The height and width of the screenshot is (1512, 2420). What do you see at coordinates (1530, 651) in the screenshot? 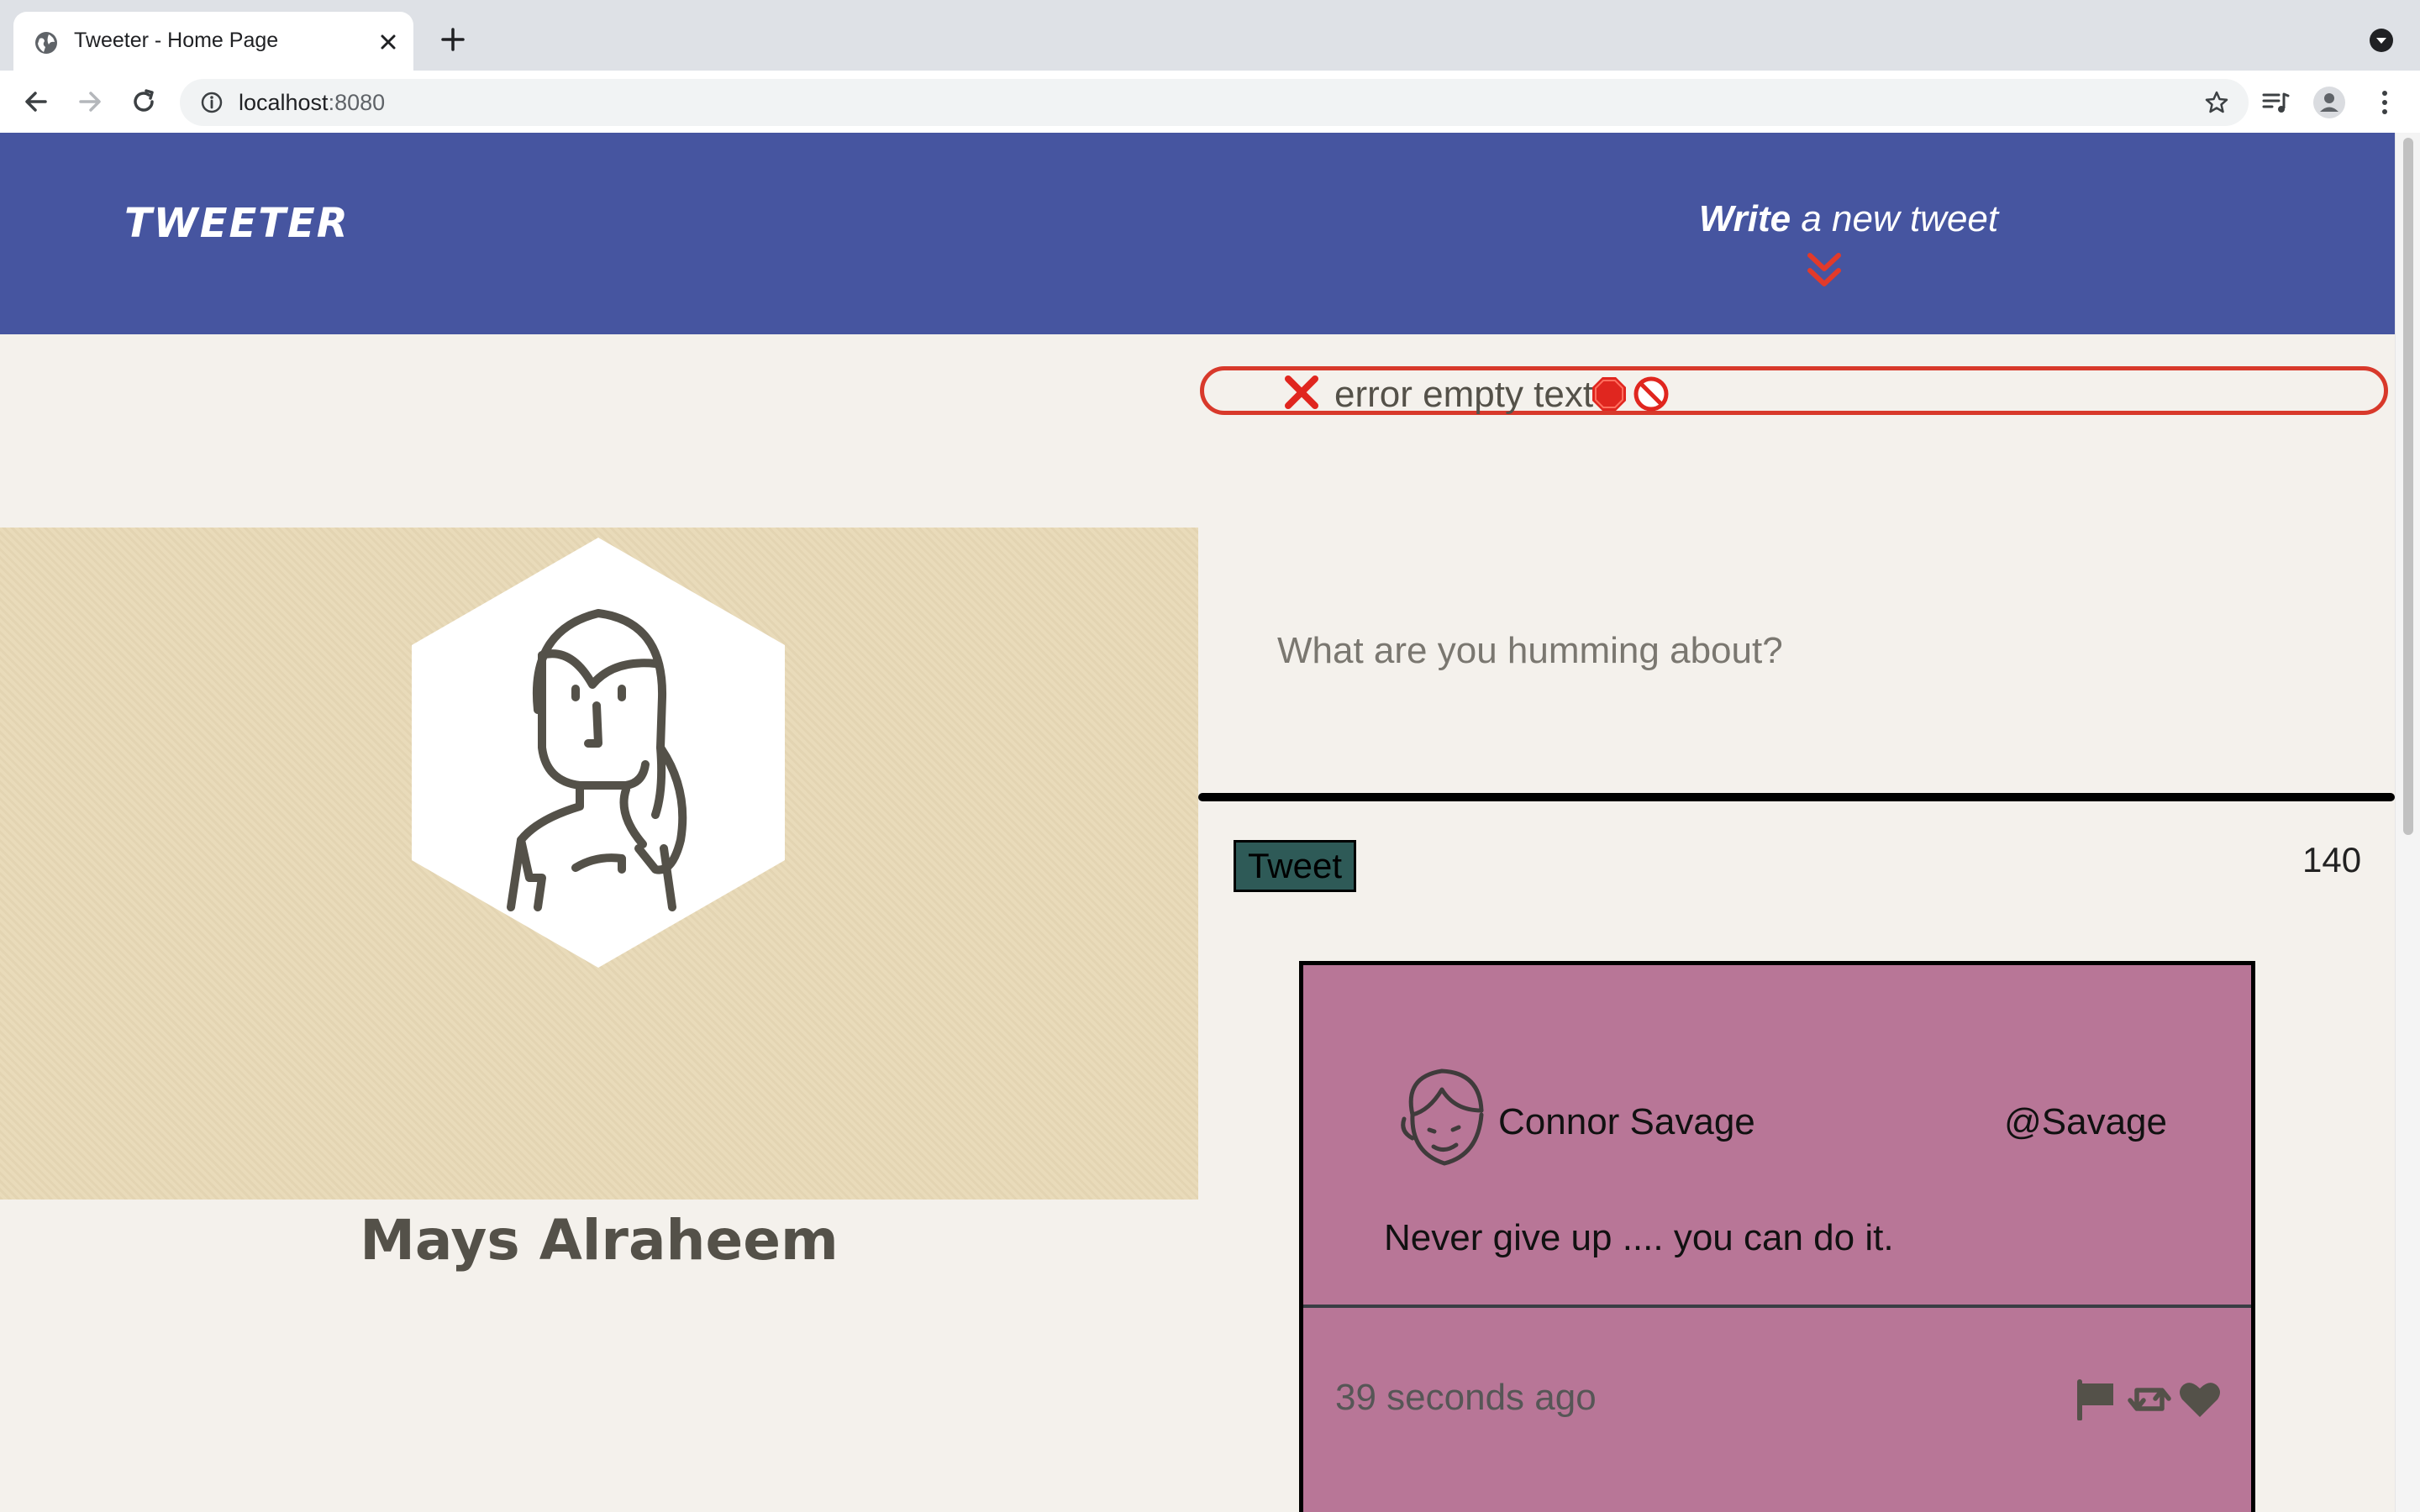
I see `tweet-textarea: What are you humming about?` at bounding box center [1530, 651].